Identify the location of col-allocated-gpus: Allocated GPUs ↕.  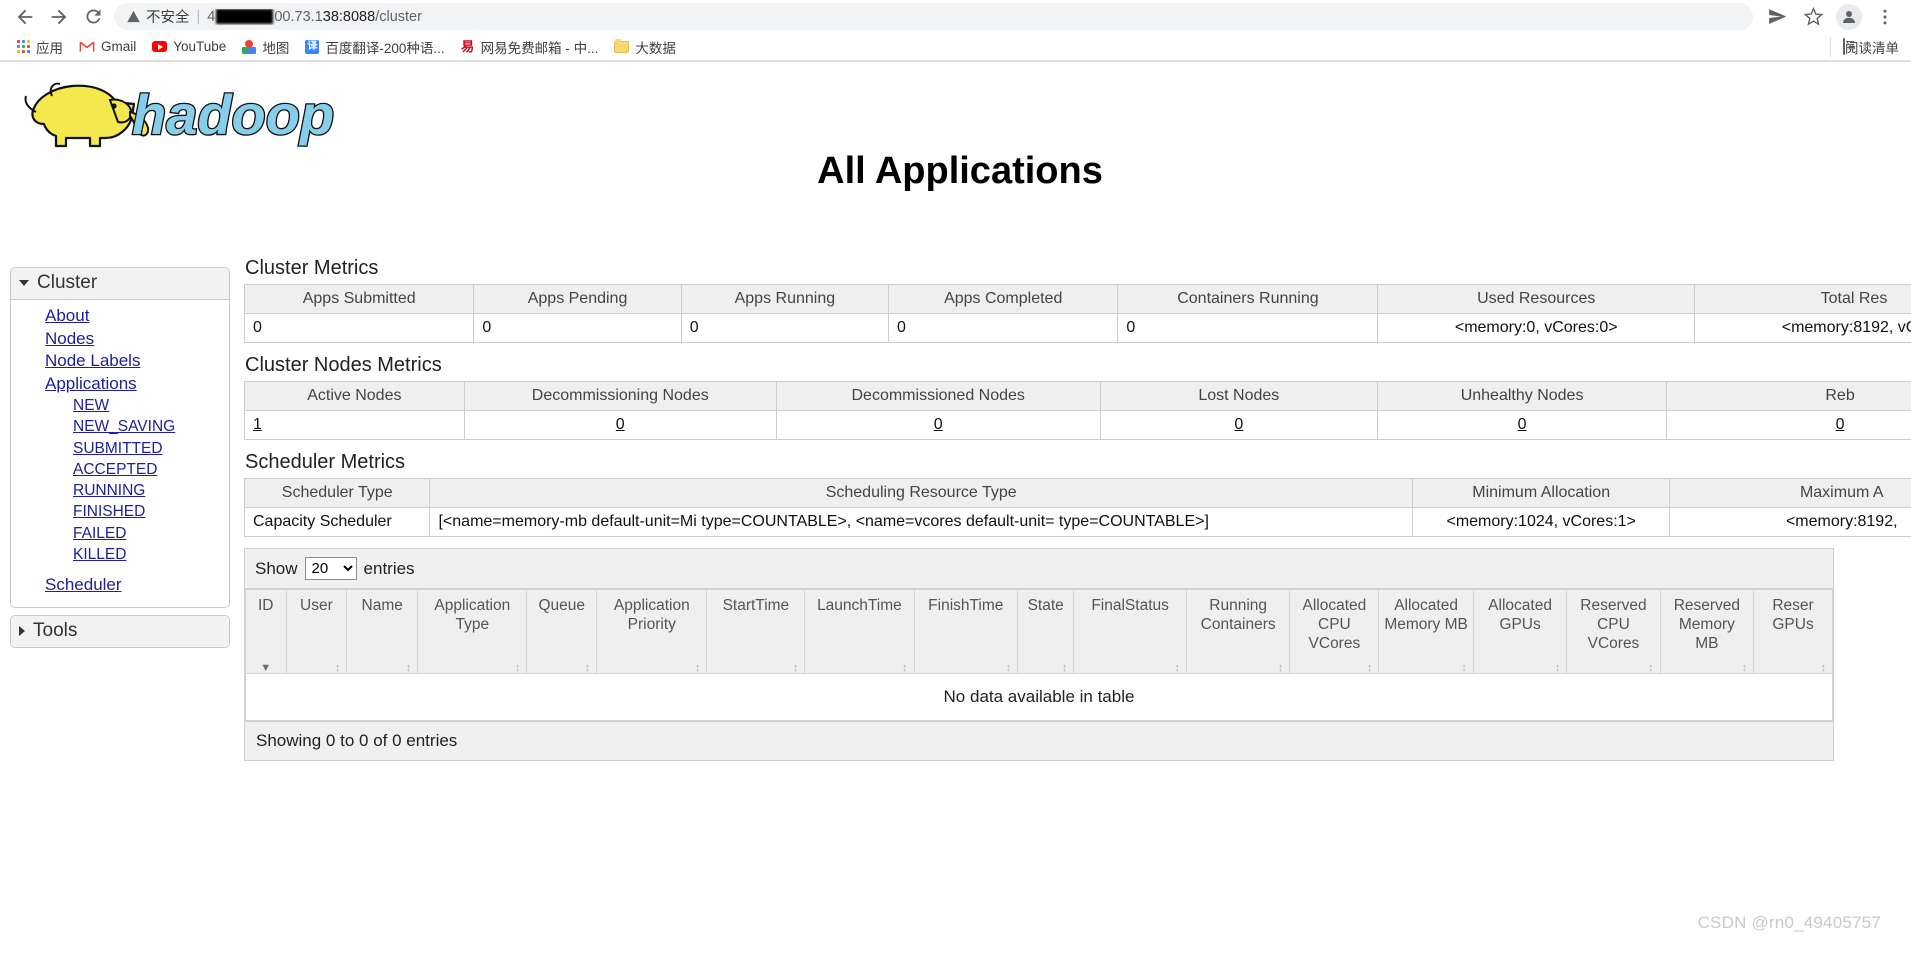
(1520, 631).